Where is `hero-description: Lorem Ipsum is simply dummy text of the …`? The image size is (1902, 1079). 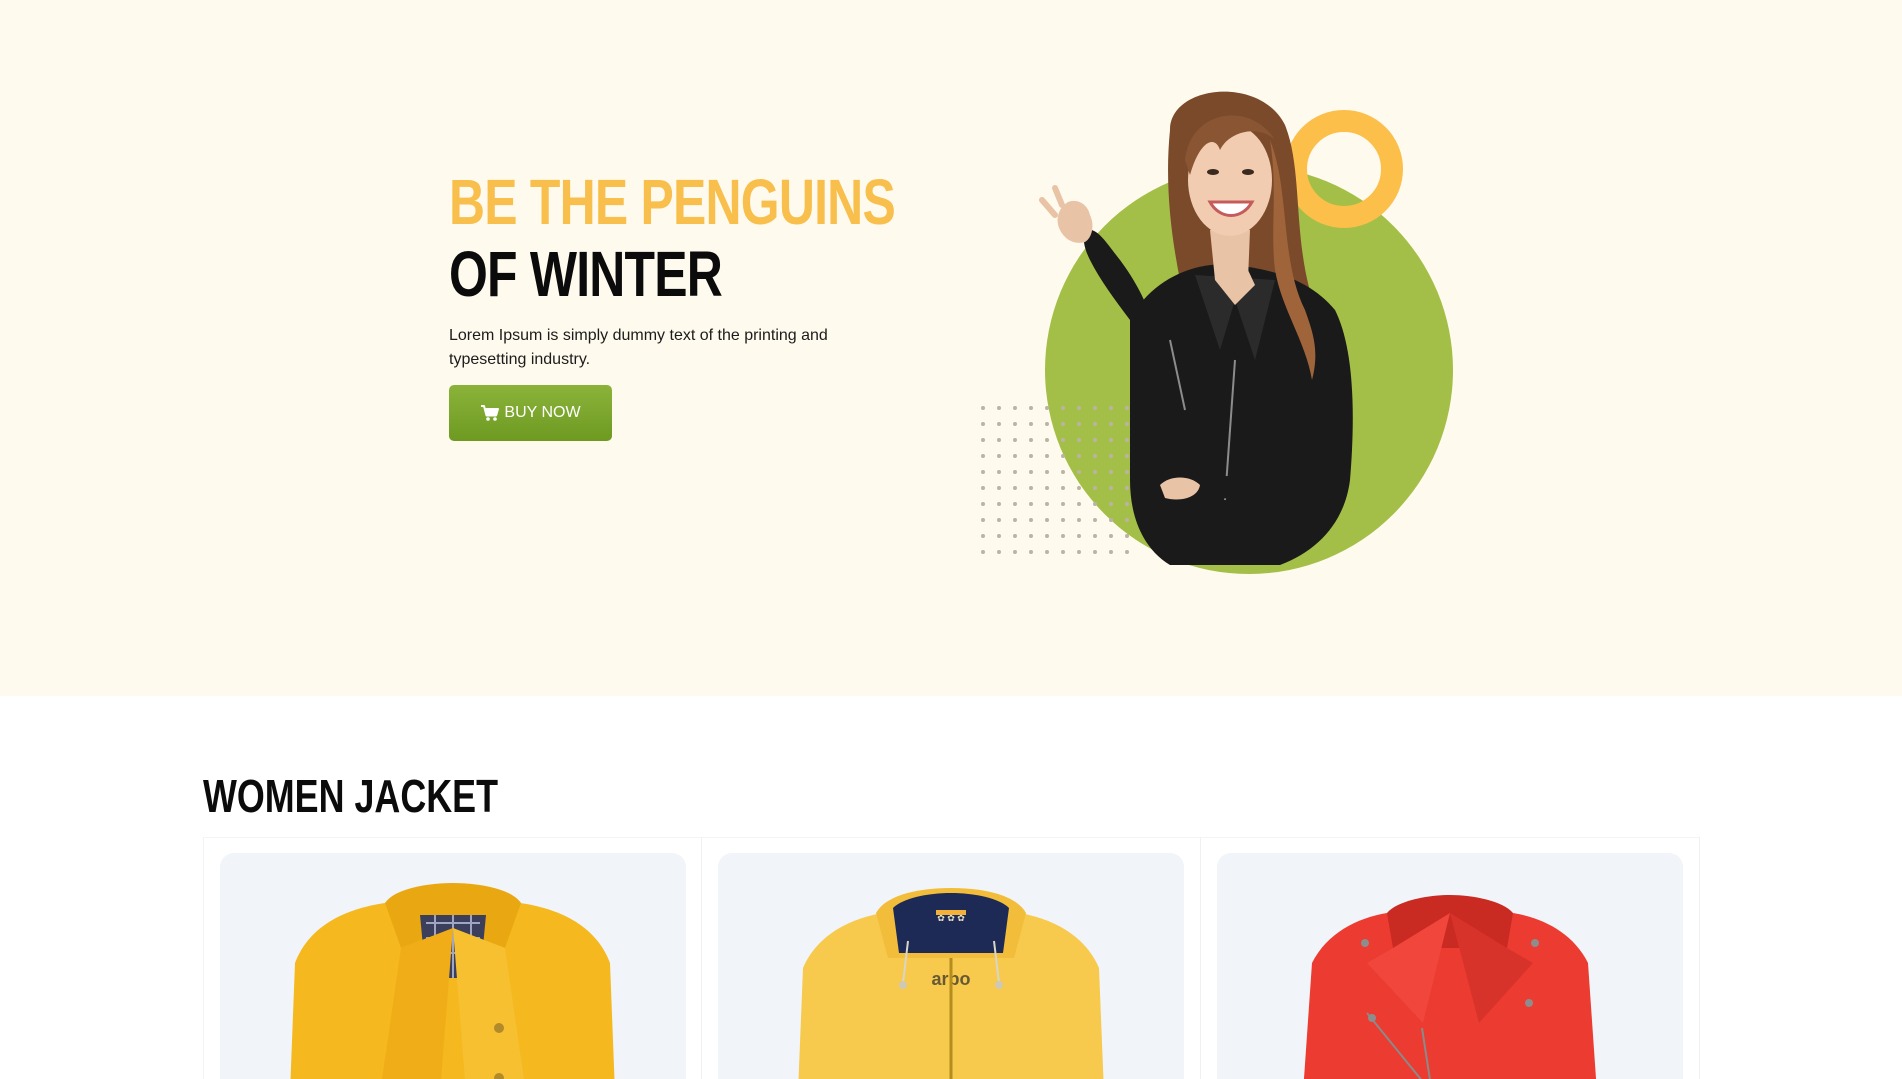 hero-description: Lorem Ipsum is simply dummy text of the … is located at coordinates (638, 347).